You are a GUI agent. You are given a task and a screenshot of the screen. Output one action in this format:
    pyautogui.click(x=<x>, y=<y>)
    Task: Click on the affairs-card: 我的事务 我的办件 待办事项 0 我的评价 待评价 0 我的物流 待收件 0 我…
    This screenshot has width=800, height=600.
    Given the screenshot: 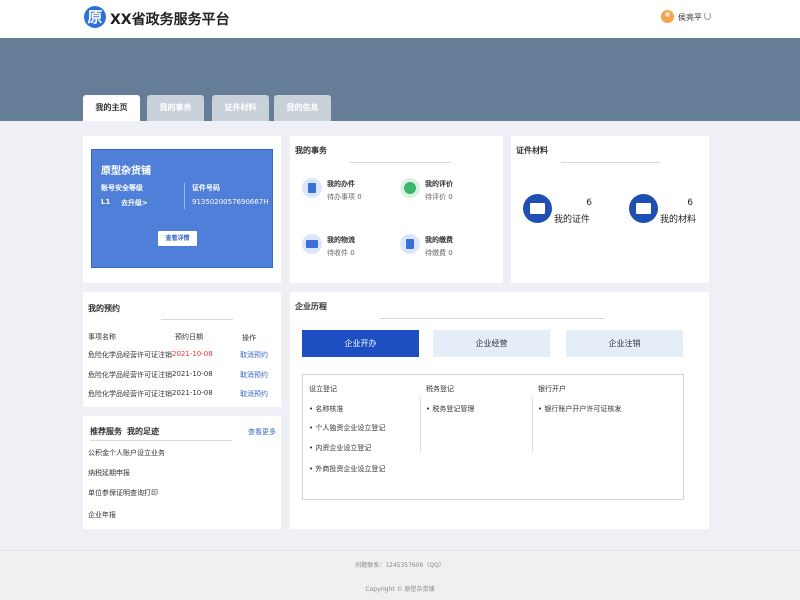 What is the action you would take?
    pyautogui.click(x=396, y=209)
    